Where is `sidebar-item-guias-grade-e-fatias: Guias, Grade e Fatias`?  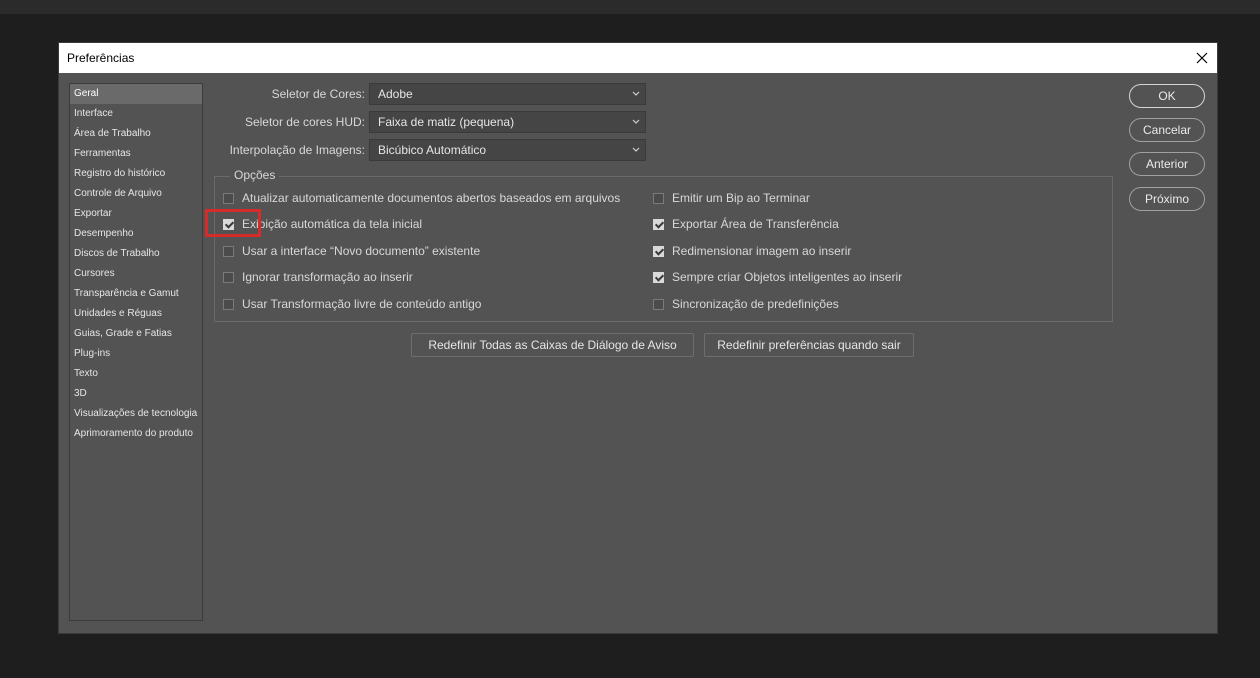
sidebar-item-guias-grade-e-fatias: Guias, Grade e Fatias is located at coordinates (136, 334).